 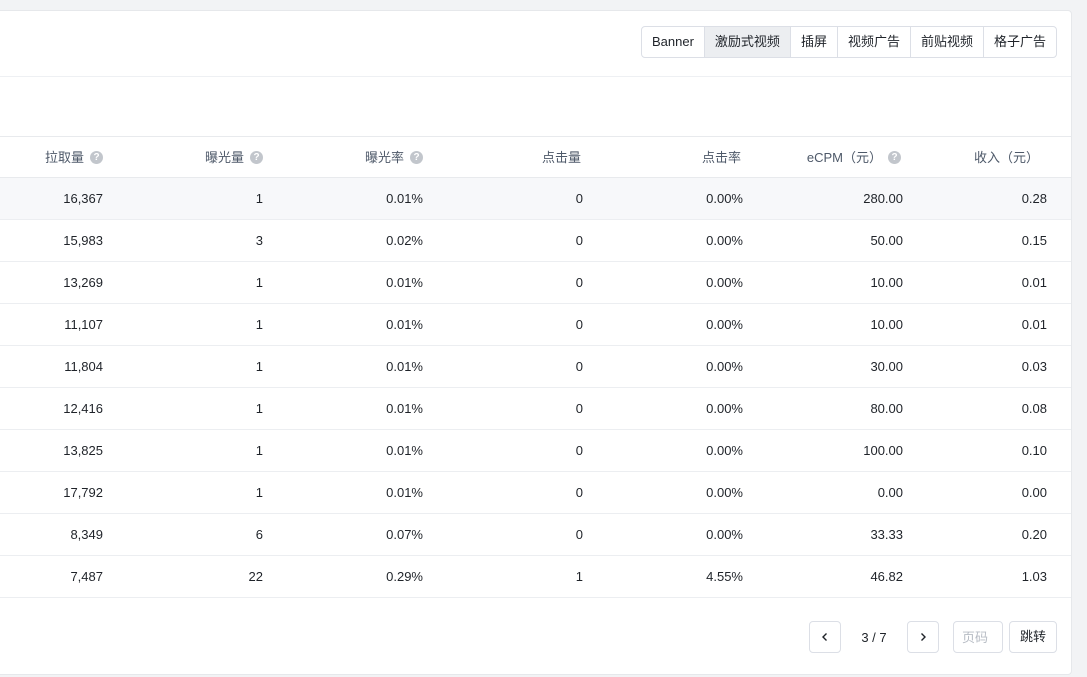 What do you see at coordinates (673, 42) in the screenshot?
I see `ad-type-banner: Banner` at bounding box center [673, 42].